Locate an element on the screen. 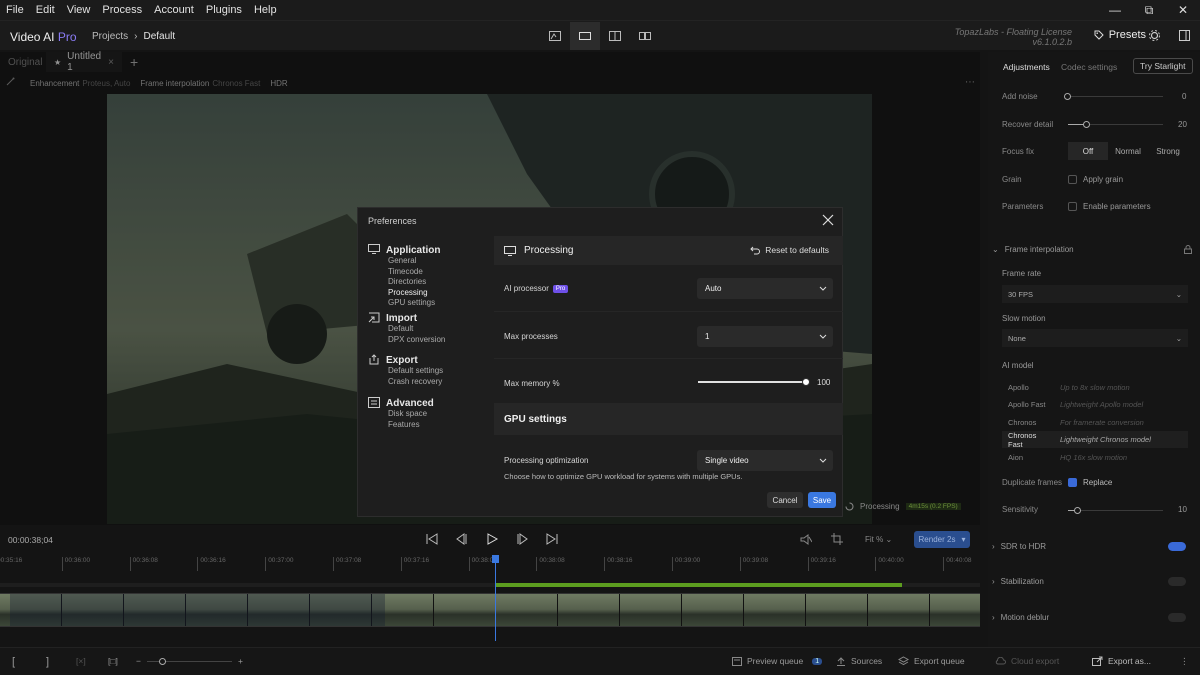 This screenshot has width=1200, height=675. skip-to-end-icon is located at coordinates (552, 539).